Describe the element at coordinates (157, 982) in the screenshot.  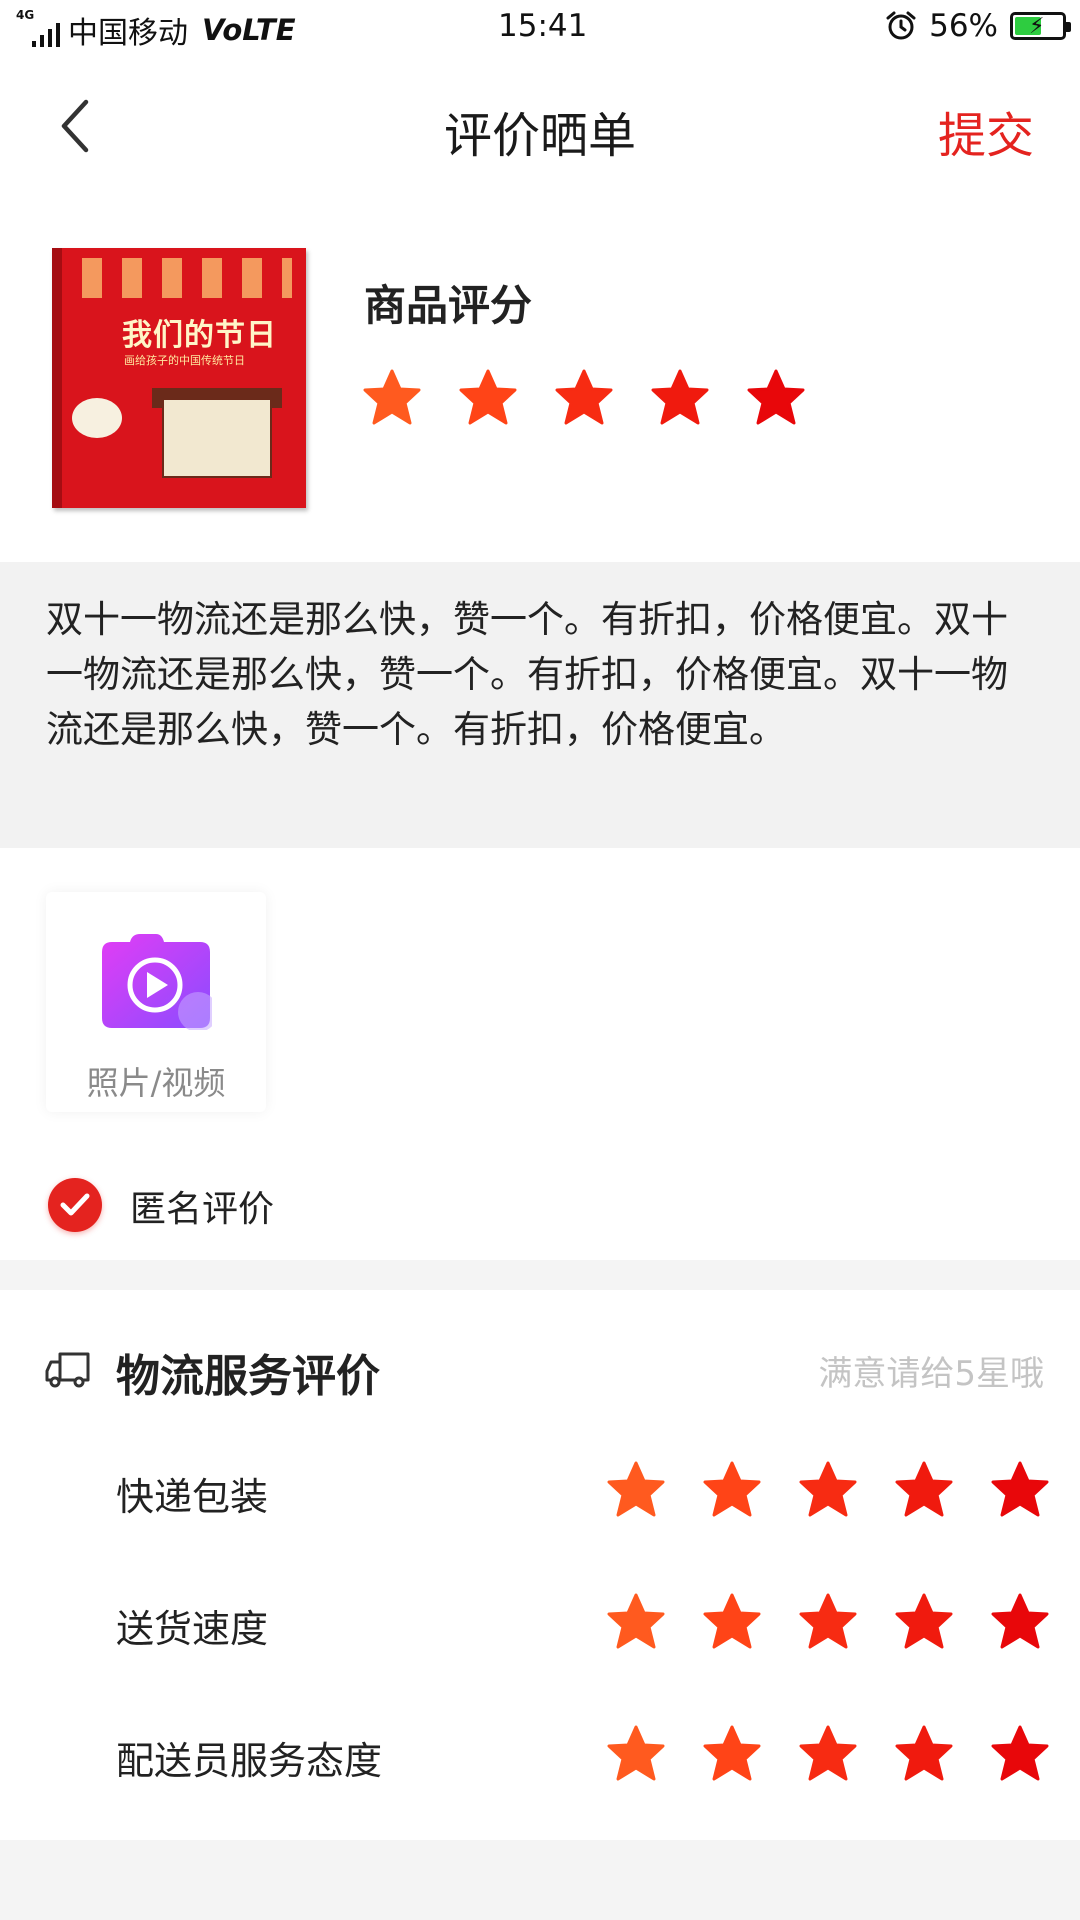
I see `camera-play-icon` at that location.